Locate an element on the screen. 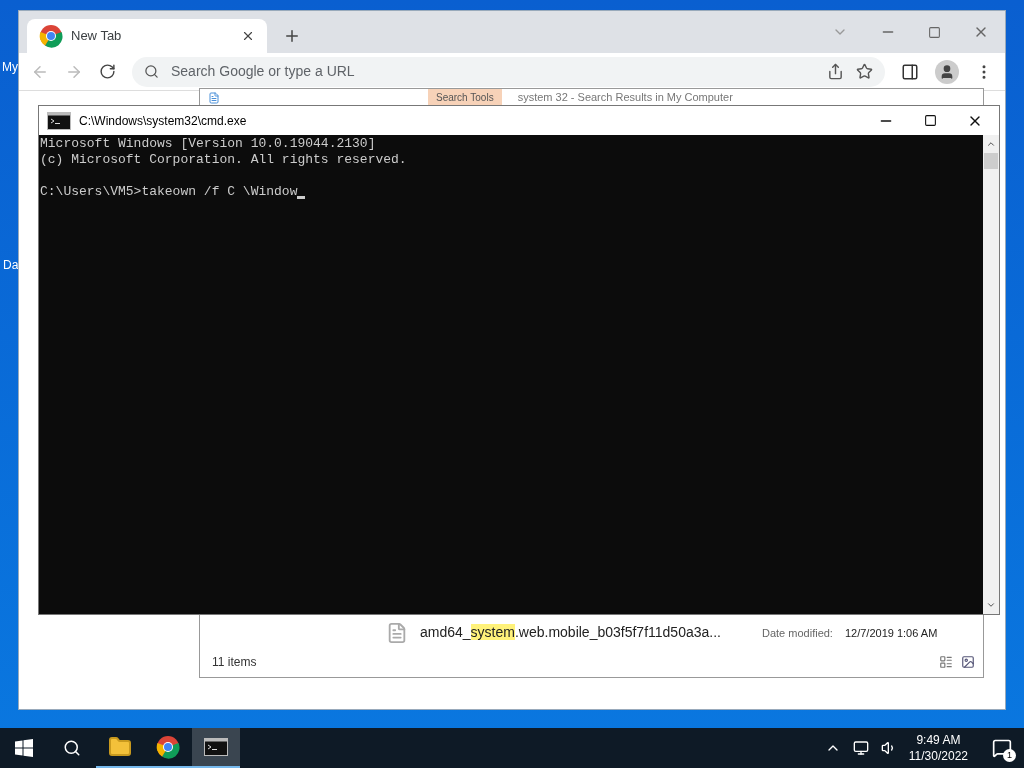 The image size is (1024, 768). folder-icon is located at coordinates (120, 747).